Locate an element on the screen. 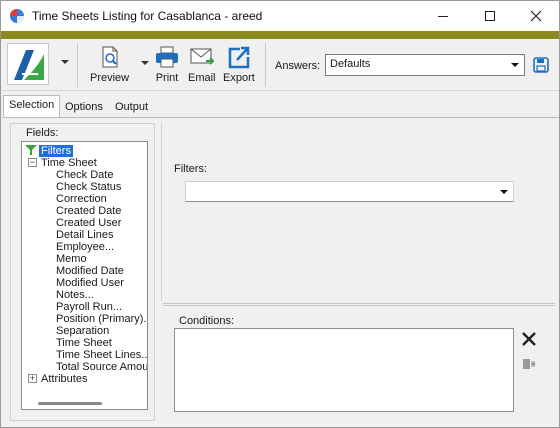 The image size is (560, 428). condition-edit-button is located at coordinates (529, 364).